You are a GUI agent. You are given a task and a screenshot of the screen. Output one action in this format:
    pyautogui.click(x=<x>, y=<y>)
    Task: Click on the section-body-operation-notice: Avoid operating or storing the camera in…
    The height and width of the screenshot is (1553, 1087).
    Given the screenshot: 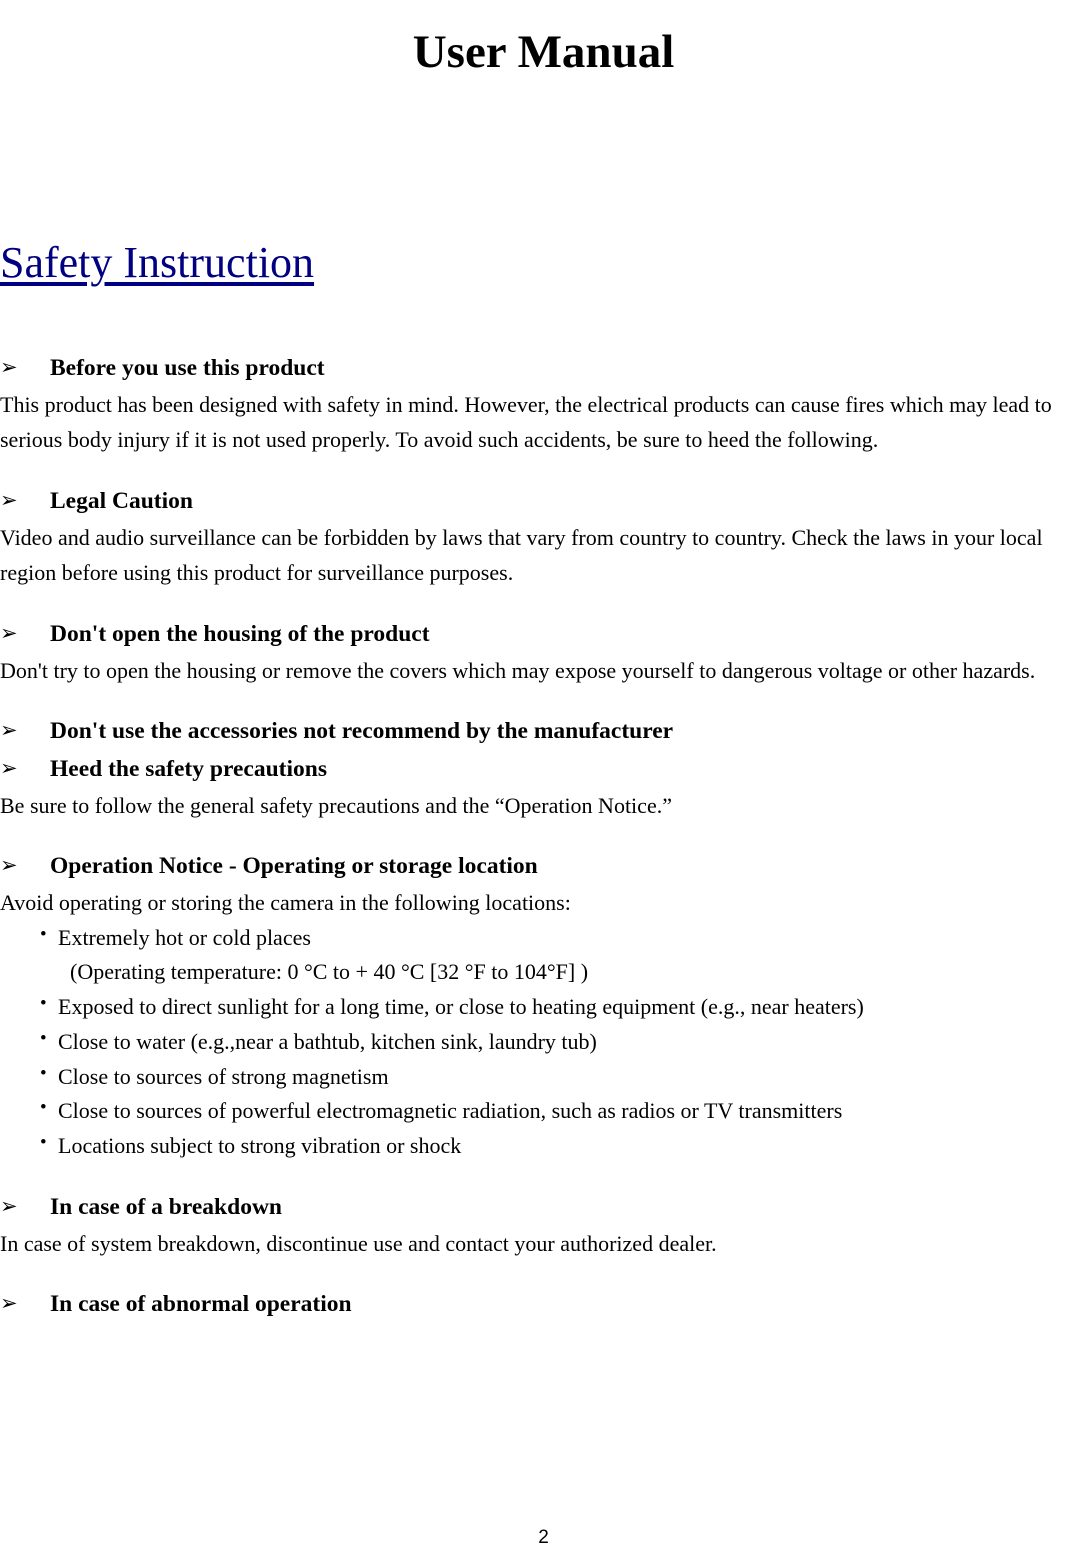 What is the action you would take?
    pyautogui.click(x=285, y=903)
    